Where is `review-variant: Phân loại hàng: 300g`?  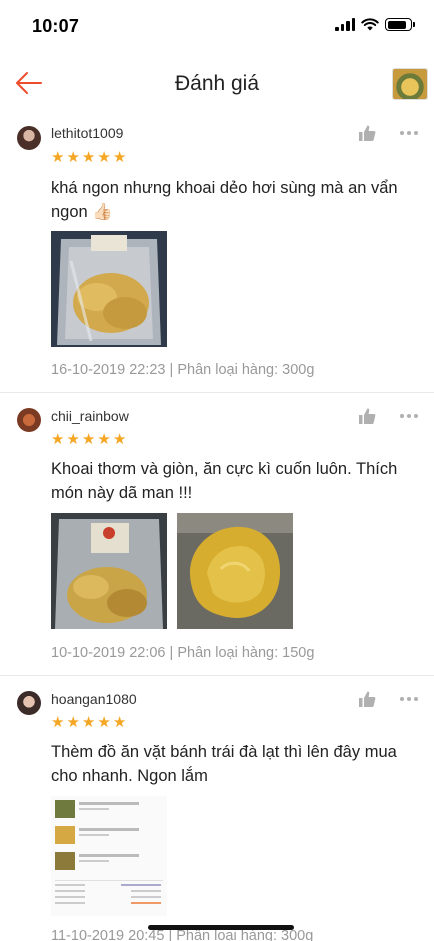
review-variant: Phân loại hàng: 300g is located at coordinates (246, 370).